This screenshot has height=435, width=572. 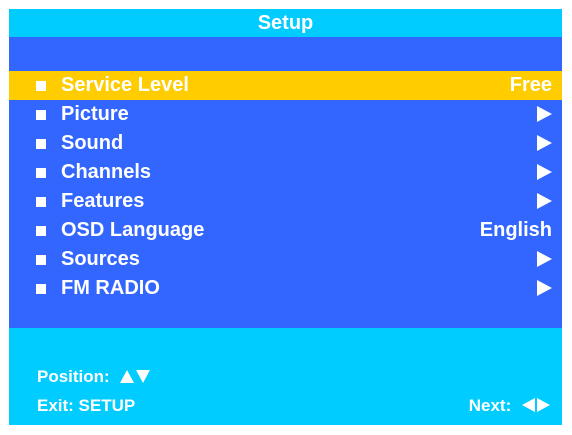 I want to click on menu-item-label: Features, so click(x=103, y=201).